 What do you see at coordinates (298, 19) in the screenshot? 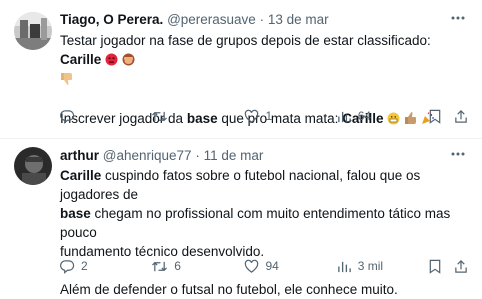
I see `timestamp: 13 de mar` at bounding box center [298, 19].